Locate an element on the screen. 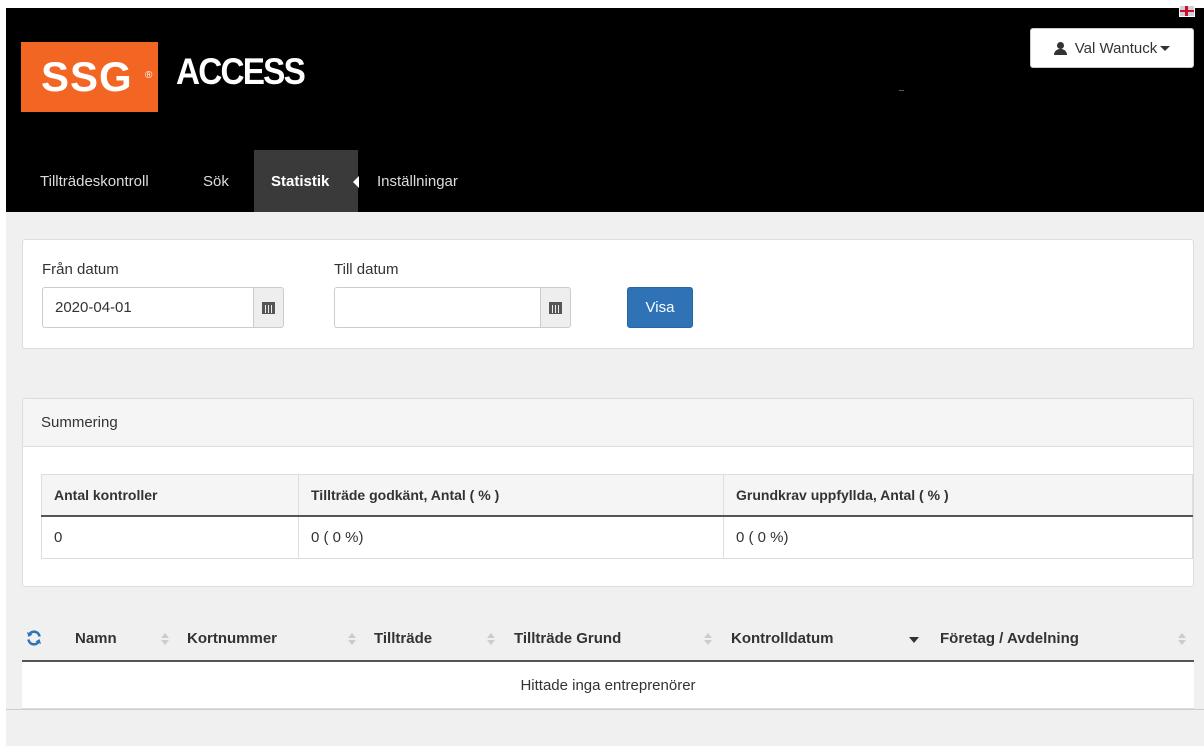  nav-item-label: Sök is located at coordinates (216, 181).